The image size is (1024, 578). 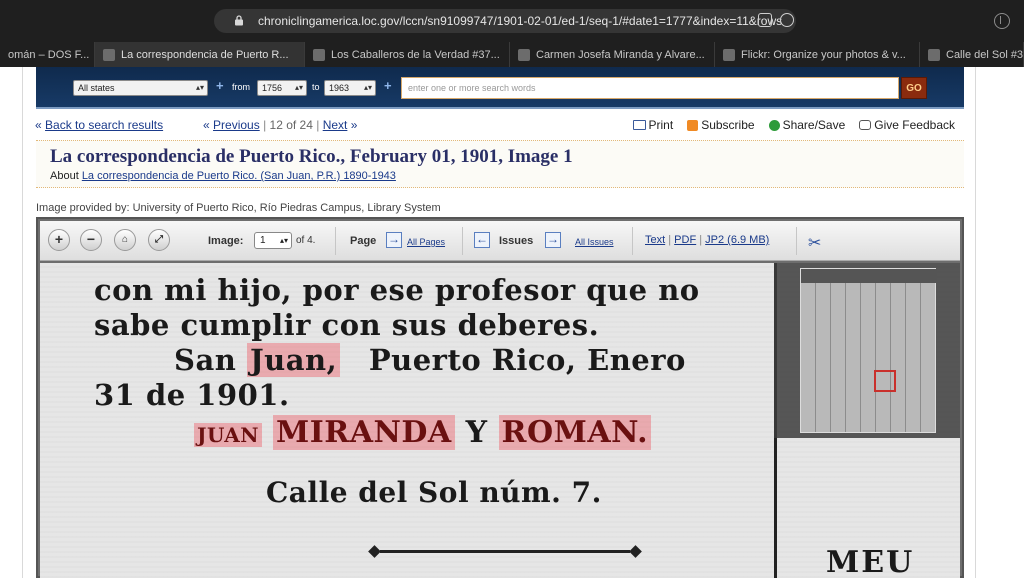 I want to click on share-icon, so click(x=774, y=125).